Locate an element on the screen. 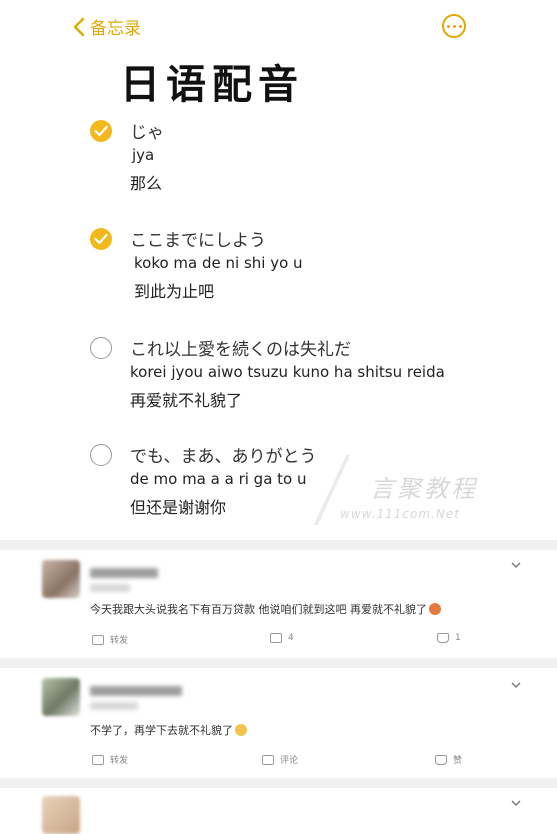 The height and width of the screenshot is (834, 557). chevron-left-icon is located at coordinates (79, 26).